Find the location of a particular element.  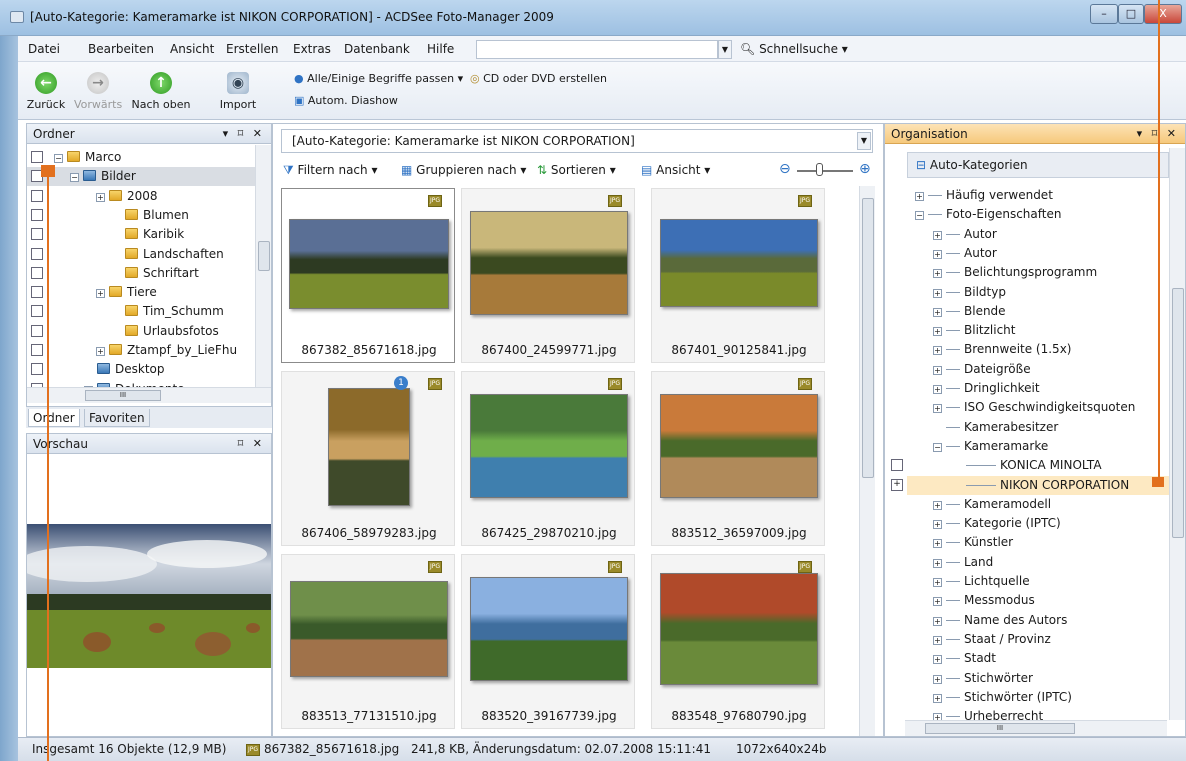

category-item-autor: + Autor is located at coordinates (1038, 234).